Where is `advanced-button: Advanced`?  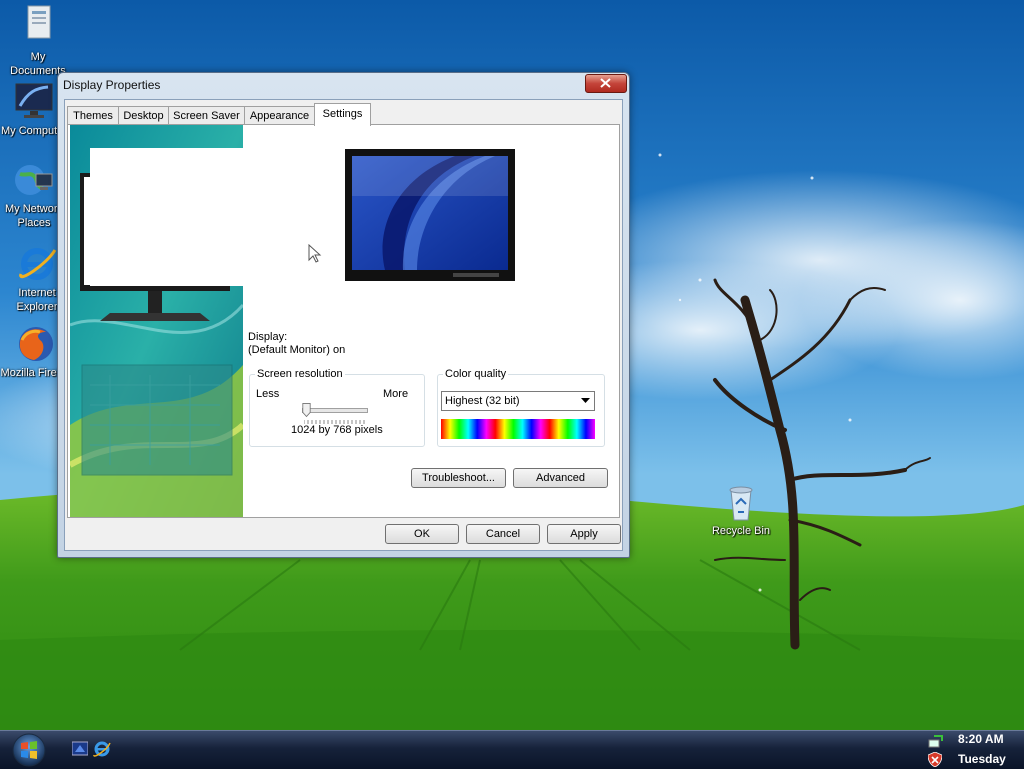
advanced-button: Advanced is located at coordinates (560, 478).